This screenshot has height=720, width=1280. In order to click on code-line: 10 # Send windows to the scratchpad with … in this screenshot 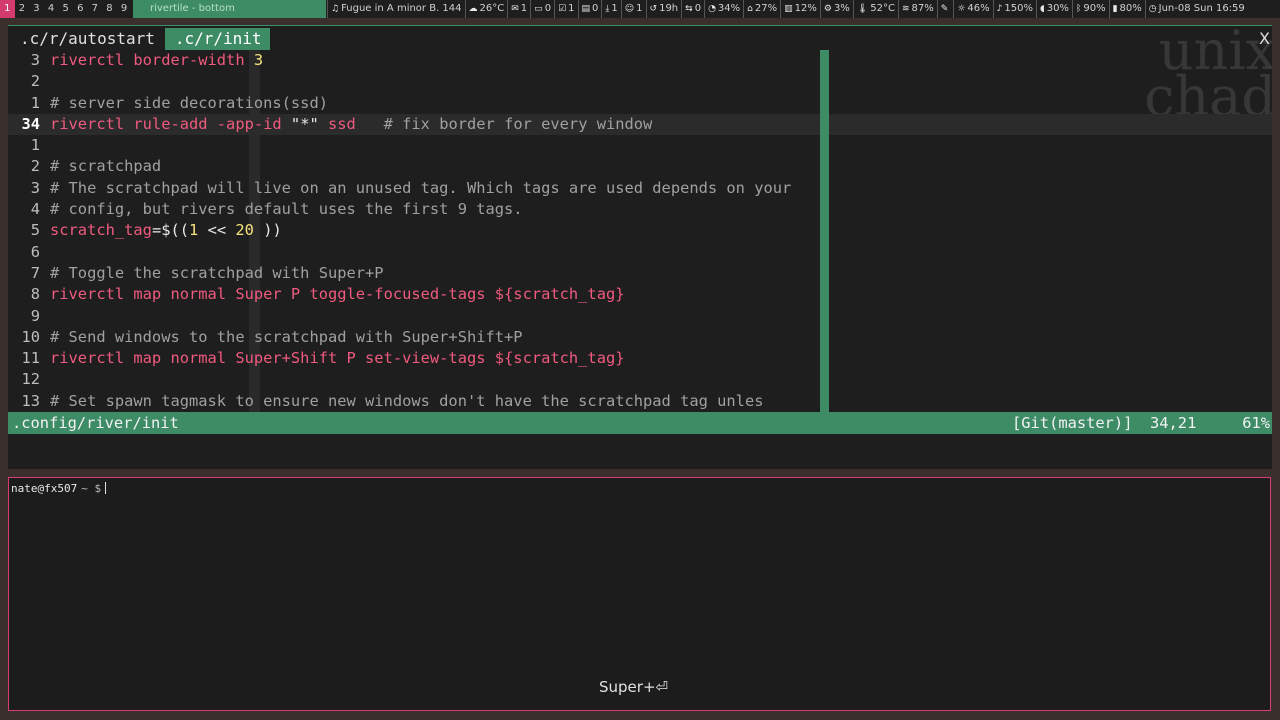, I will do `click(640, 337)`.